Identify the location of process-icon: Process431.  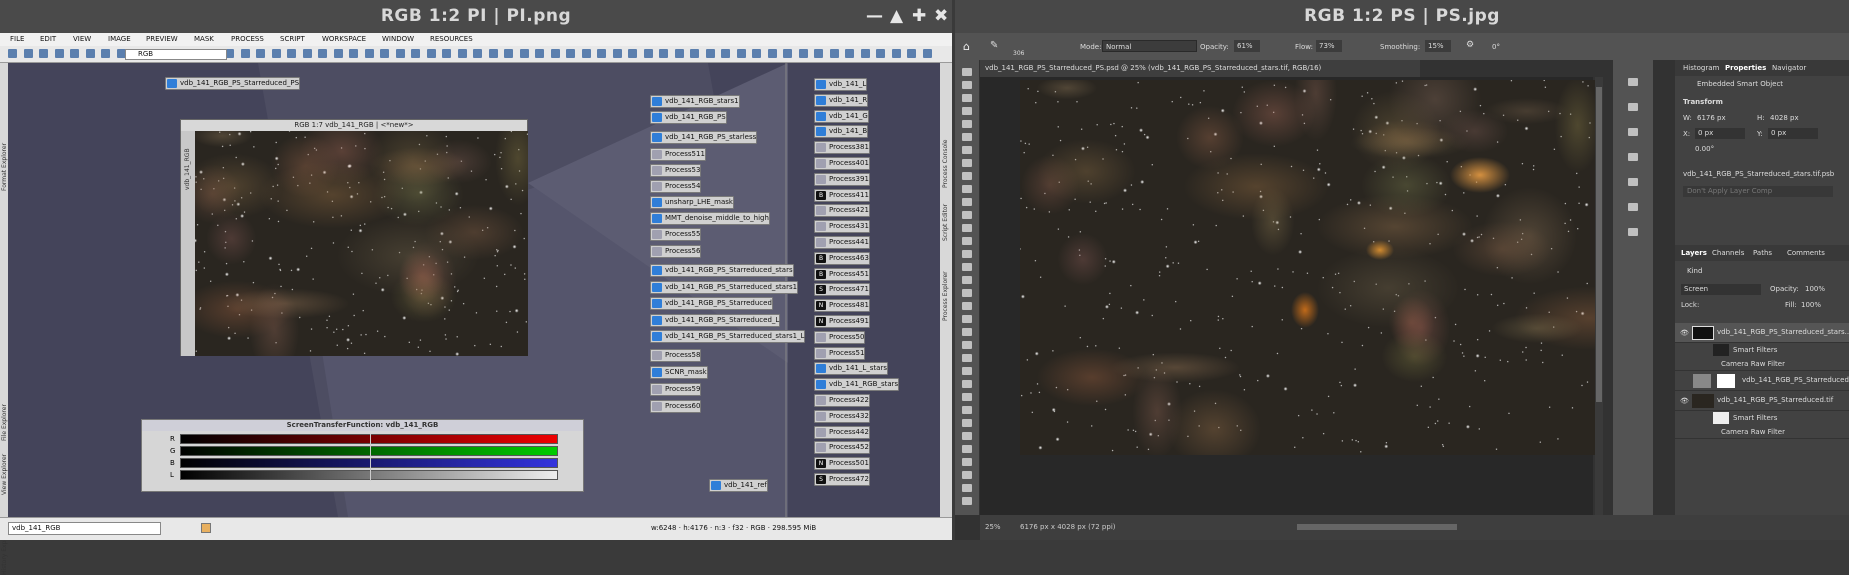
(842, 227).